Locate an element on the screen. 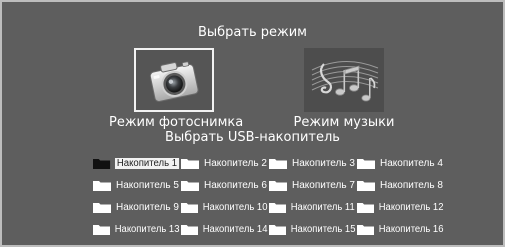 Image resolution: width=505 pixels, height=247 pixels. usb-drive-item: Накопитель 7 is located at coordinates (312, 185).